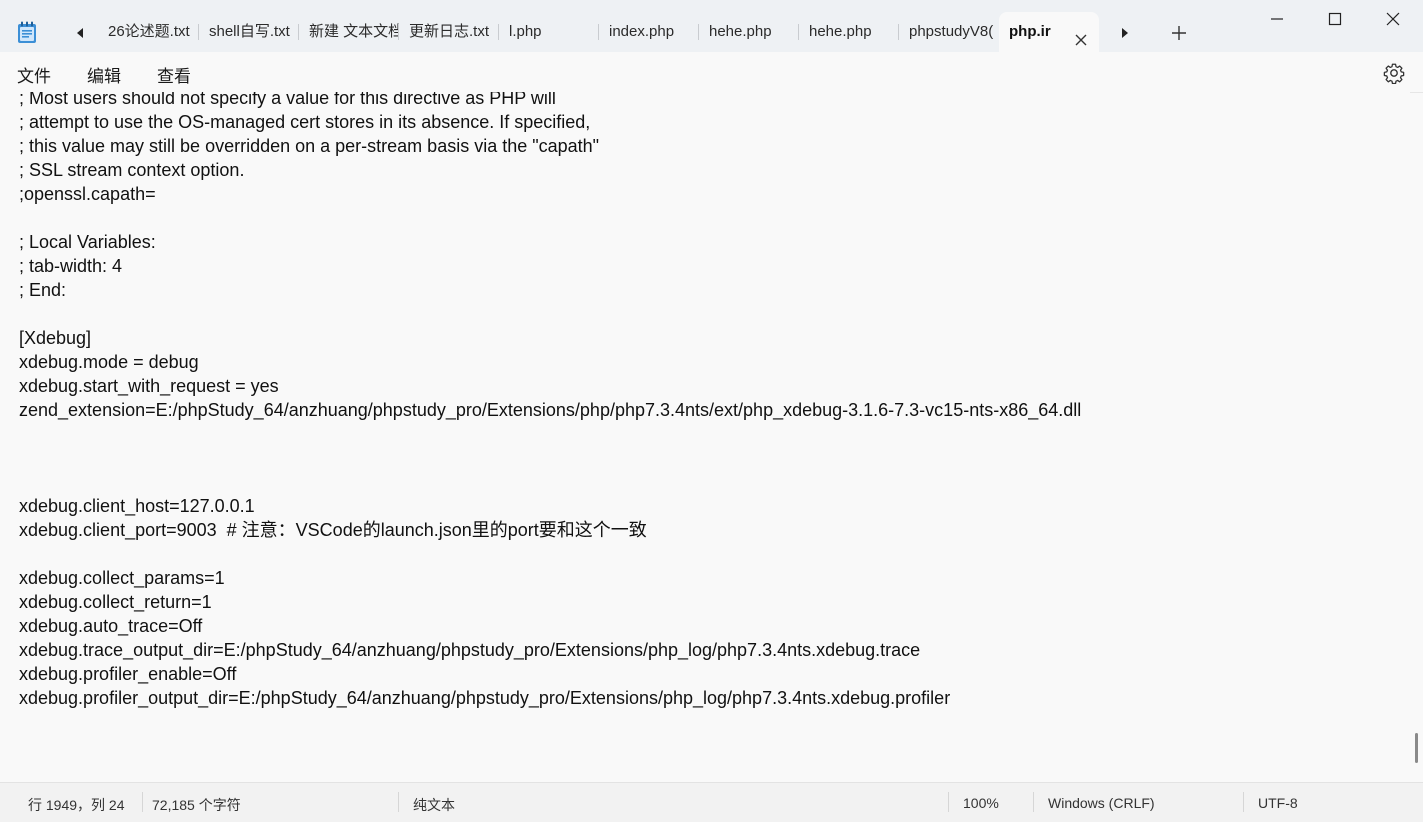 The image size is (1423, 822). I want to click on tab-新建文本文档: 新建 文本文档, so click(349, 32).